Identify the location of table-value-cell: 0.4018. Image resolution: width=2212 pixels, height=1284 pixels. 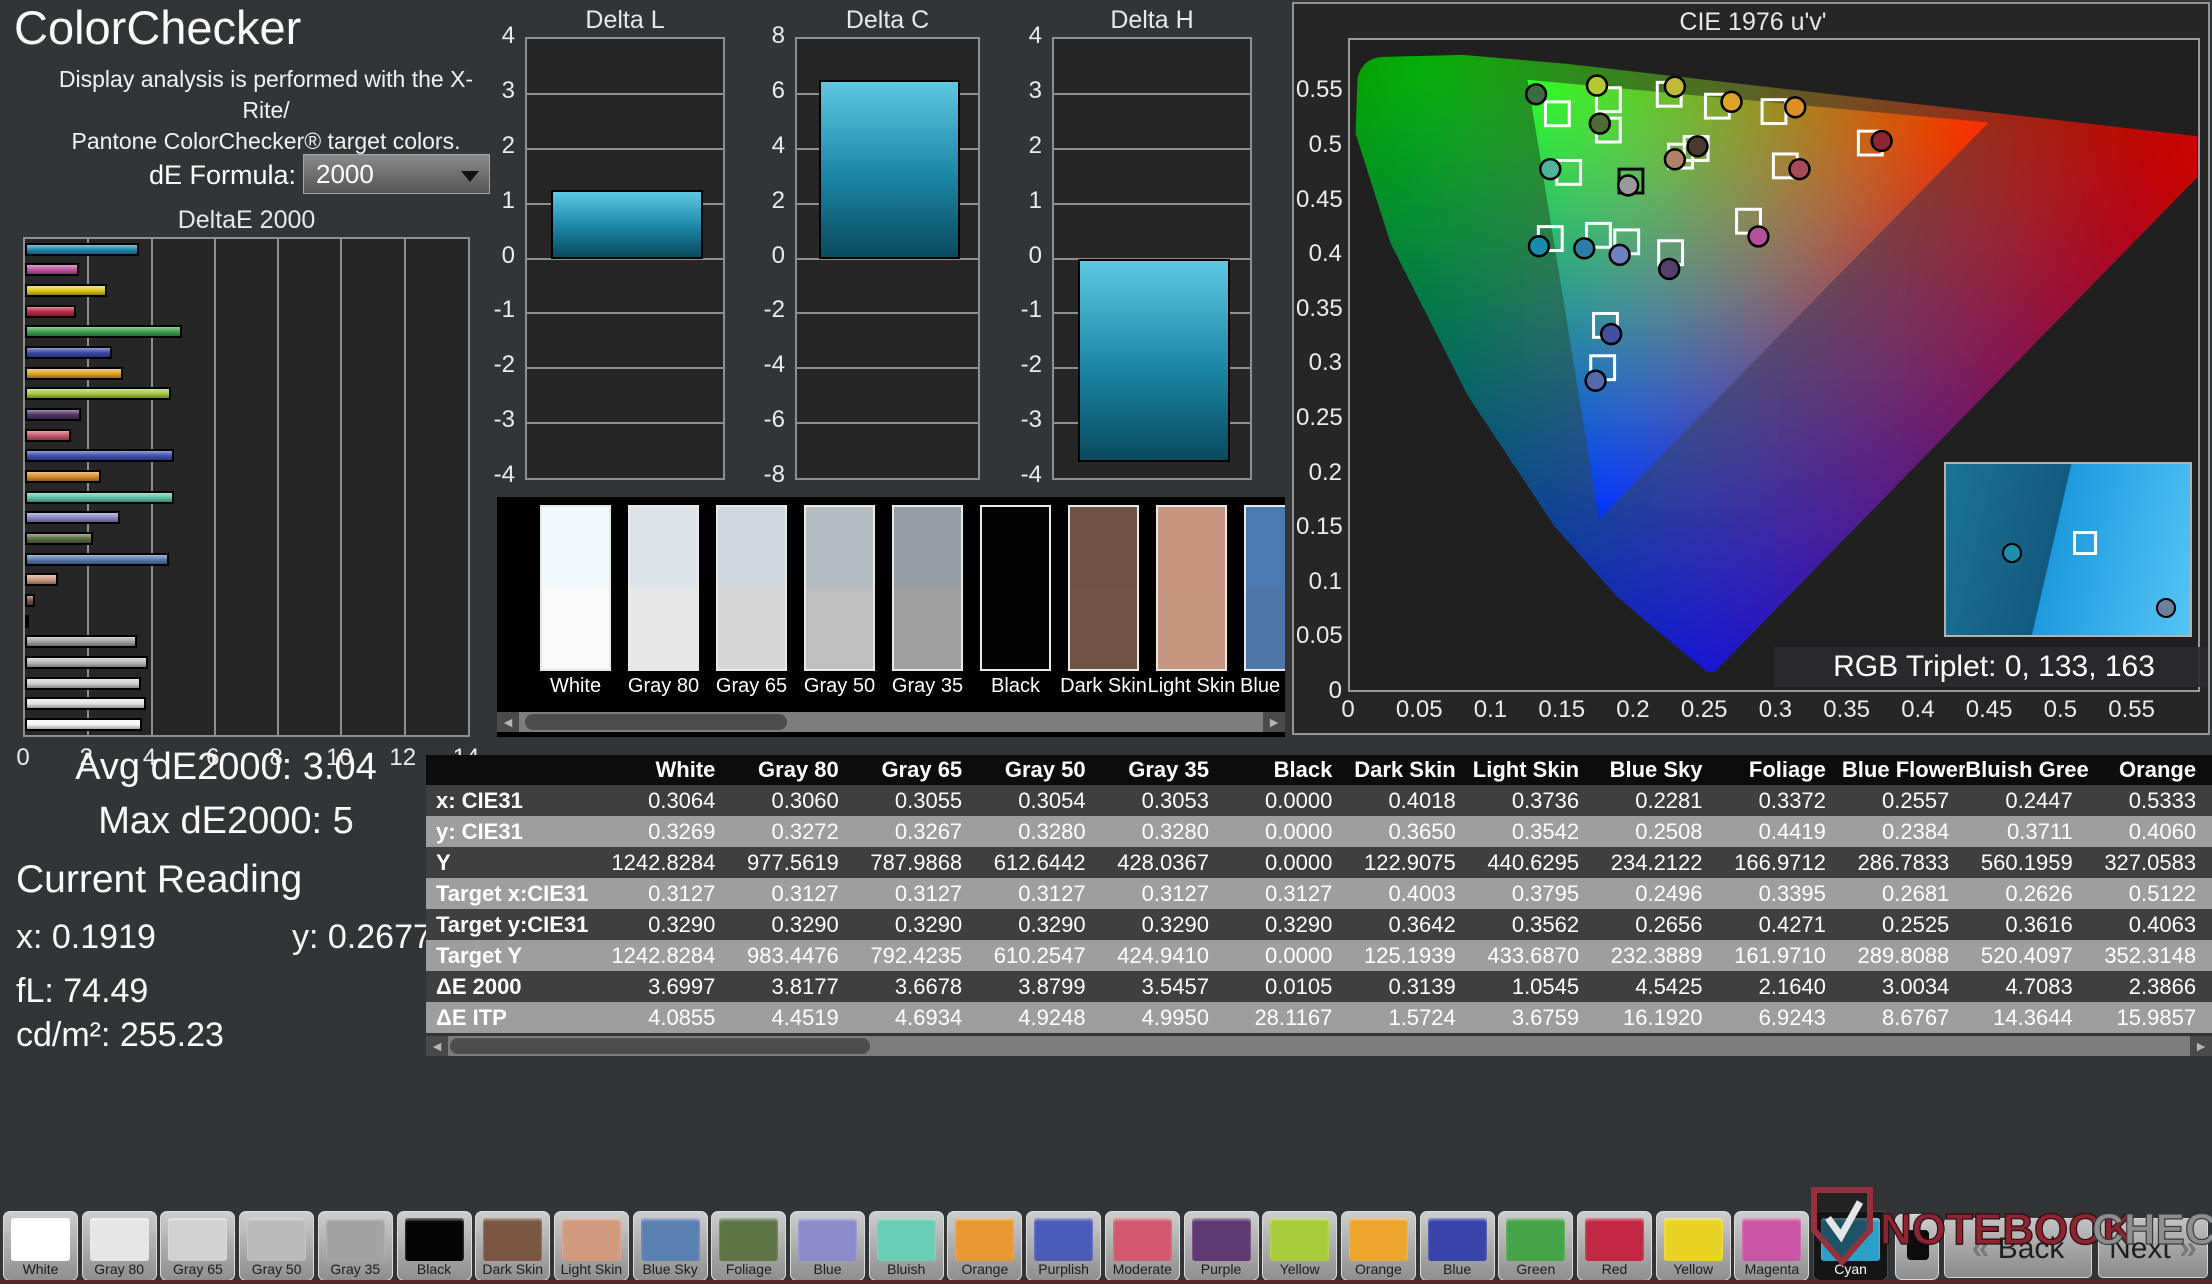
(1422, 800).